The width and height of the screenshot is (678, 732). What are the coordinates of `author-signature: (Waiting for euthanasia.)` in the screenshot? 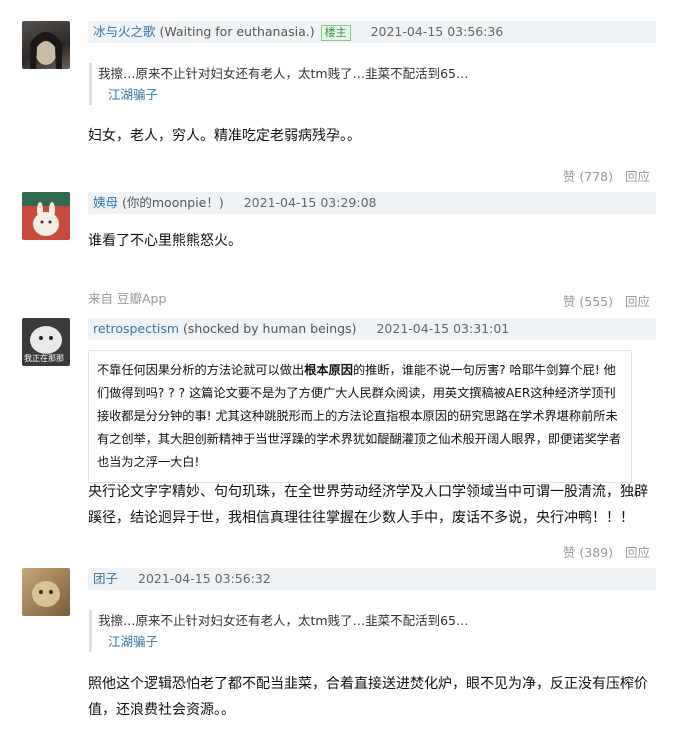 It's located at (237, 31).